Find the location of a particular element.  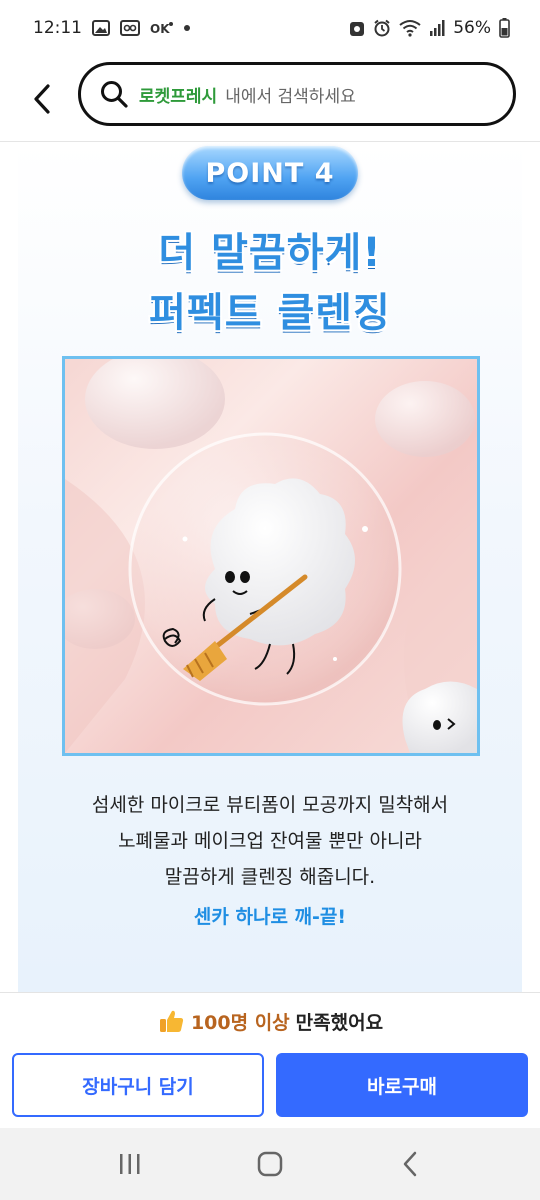

status-time: 12:11 is located at coordinates (57, 28).